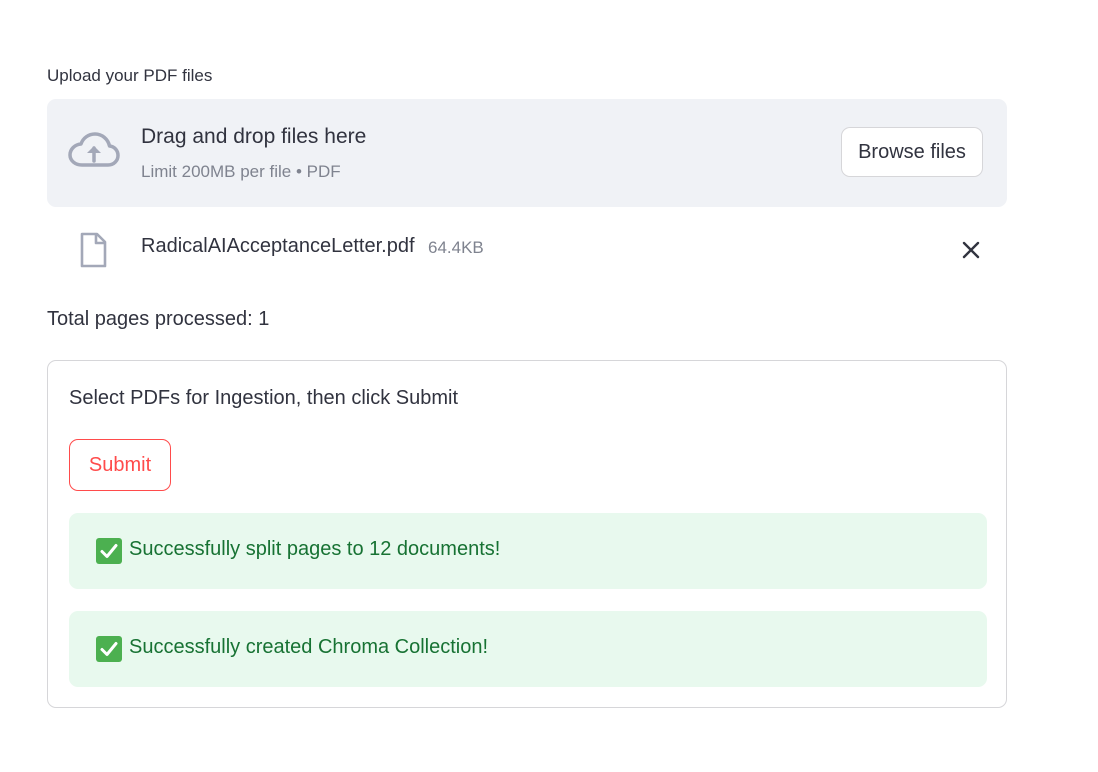 The height and width of the screenshot is (772, 1098). I want to click on submit-button: Submit, so click(120, 465).